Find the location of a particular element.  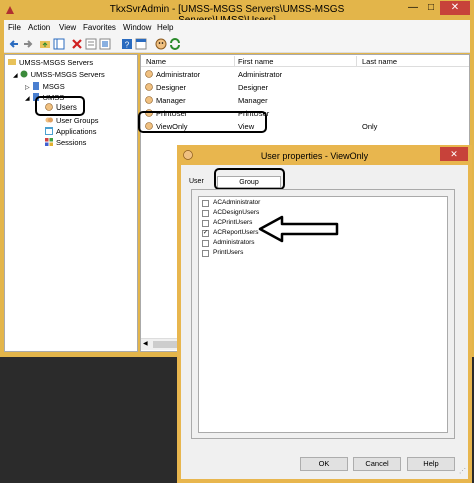

sessions-icon is located at coordinates (49, 142).